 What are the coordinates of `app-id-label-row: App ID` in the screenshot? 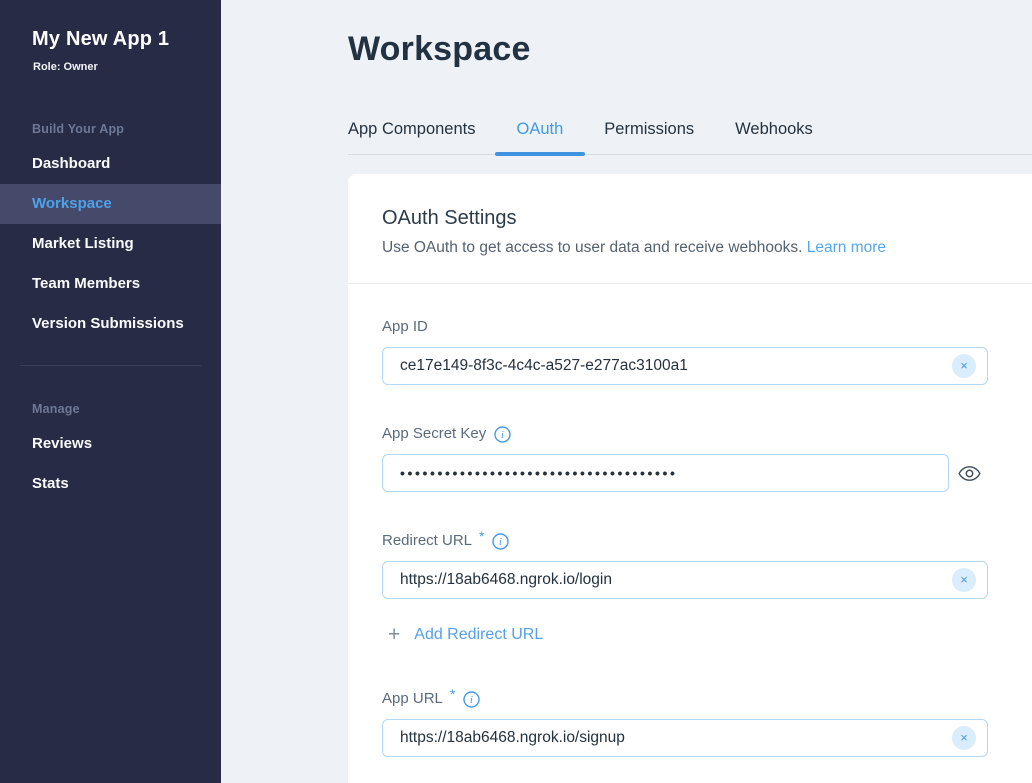 It's located at (690, 326).